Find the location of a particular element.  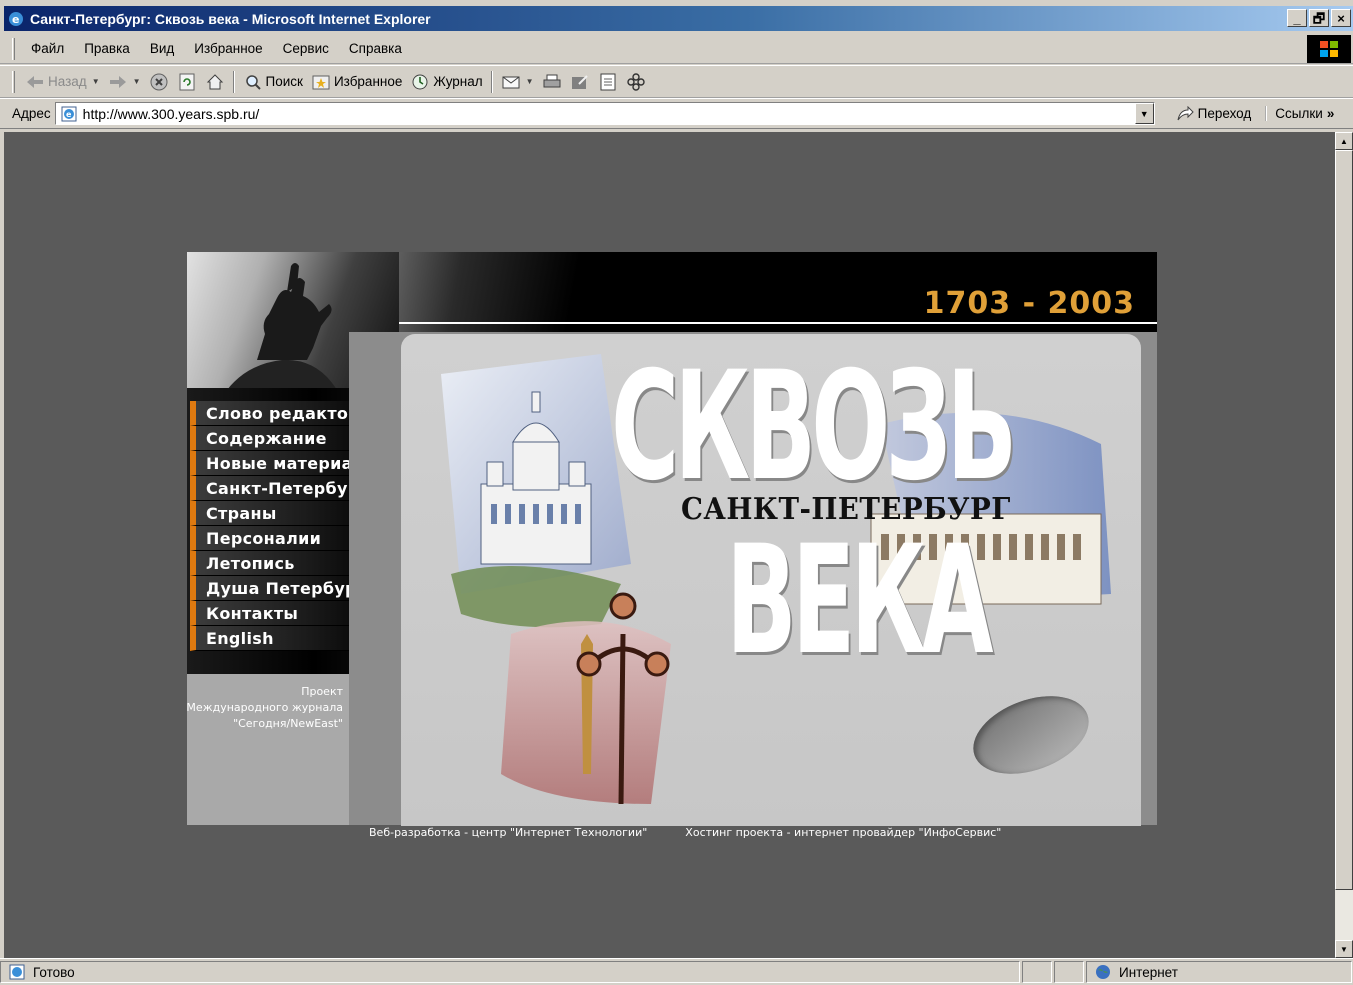

refresh-icon is located at coordinates (187, 82).